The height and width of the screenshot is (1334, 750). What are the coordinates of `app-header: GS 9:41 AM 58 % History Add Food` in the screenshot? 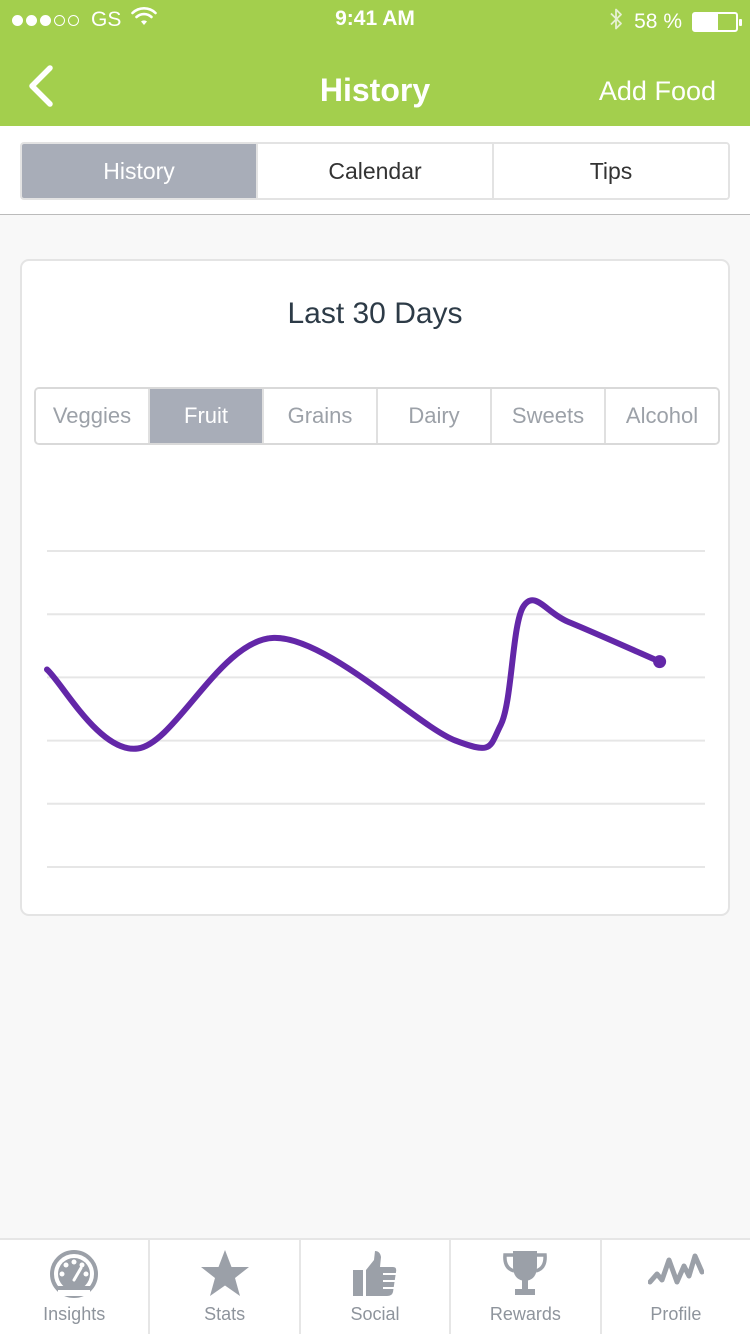 It's located at (375, 63).